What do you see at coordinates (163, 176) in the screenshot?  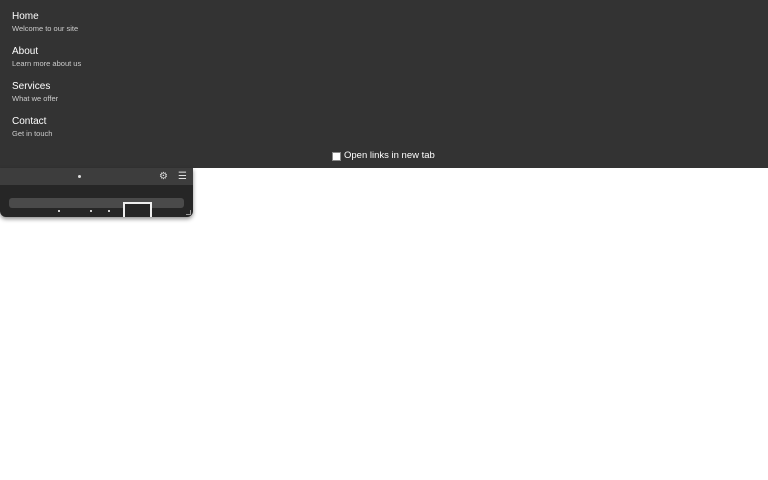 I see `gear-icon: ⚙` at bounding box center [163, 176].